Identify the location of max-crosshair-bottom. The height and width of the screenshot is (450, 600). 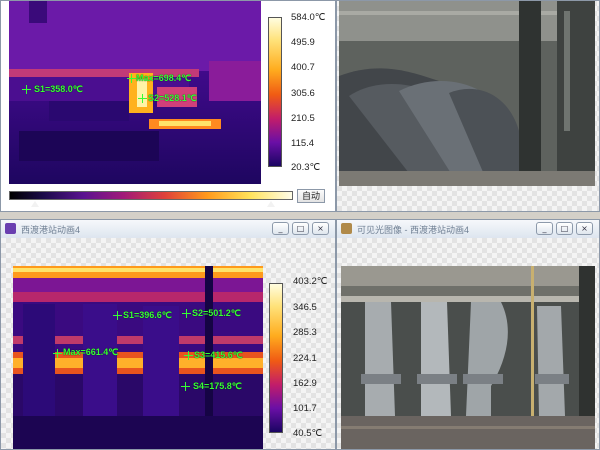
(57, 353).